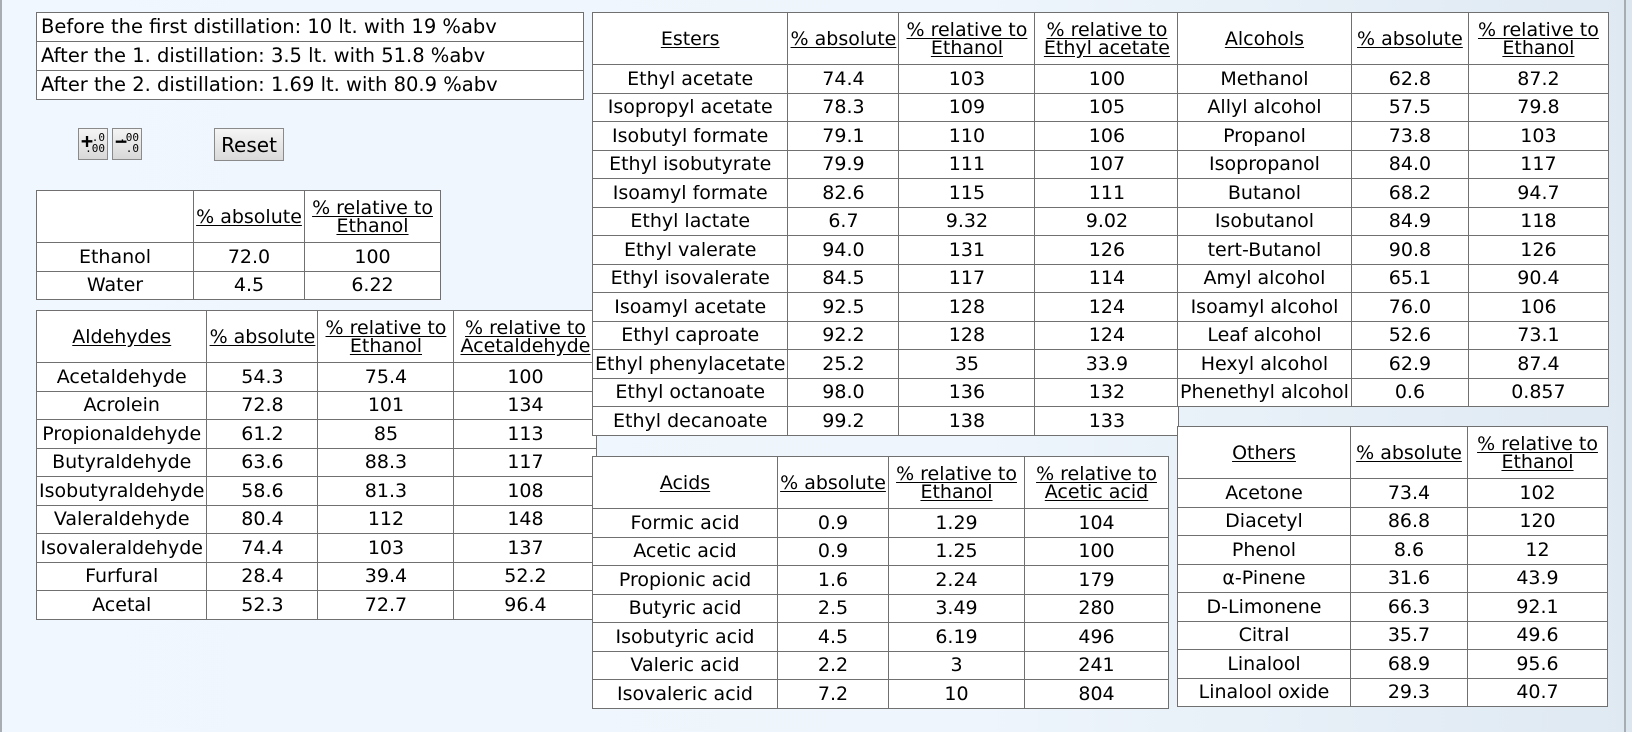  Describe the element at coordinates (1264, 136) in the screenshot. I see `cell-compound-name: Propanol` at that location.